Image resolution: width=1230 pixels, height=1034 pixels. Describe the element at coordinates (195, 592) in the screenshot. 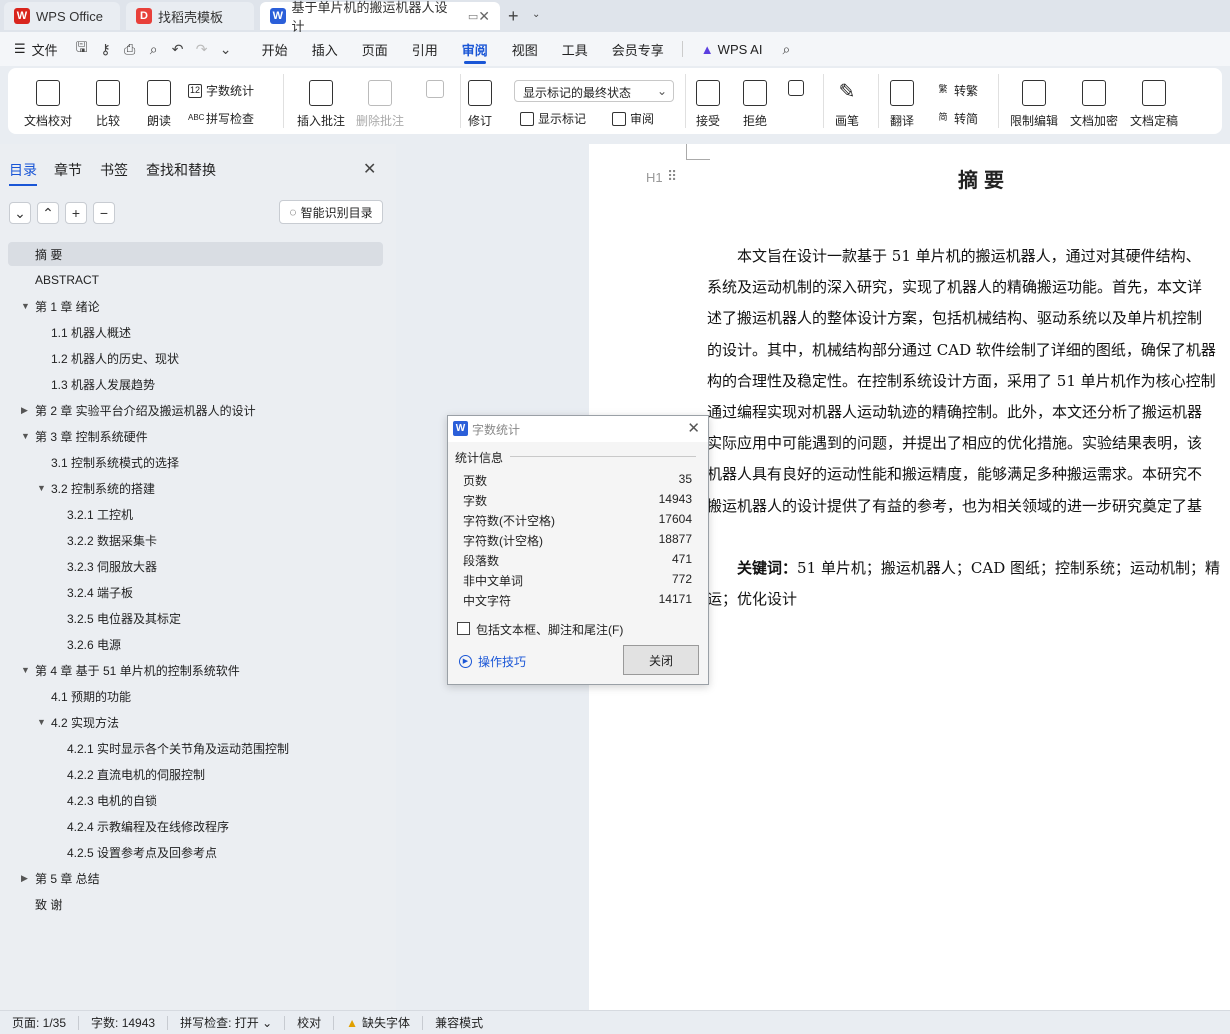

I see `toc-item: 3.2.4 端子板` at that location.